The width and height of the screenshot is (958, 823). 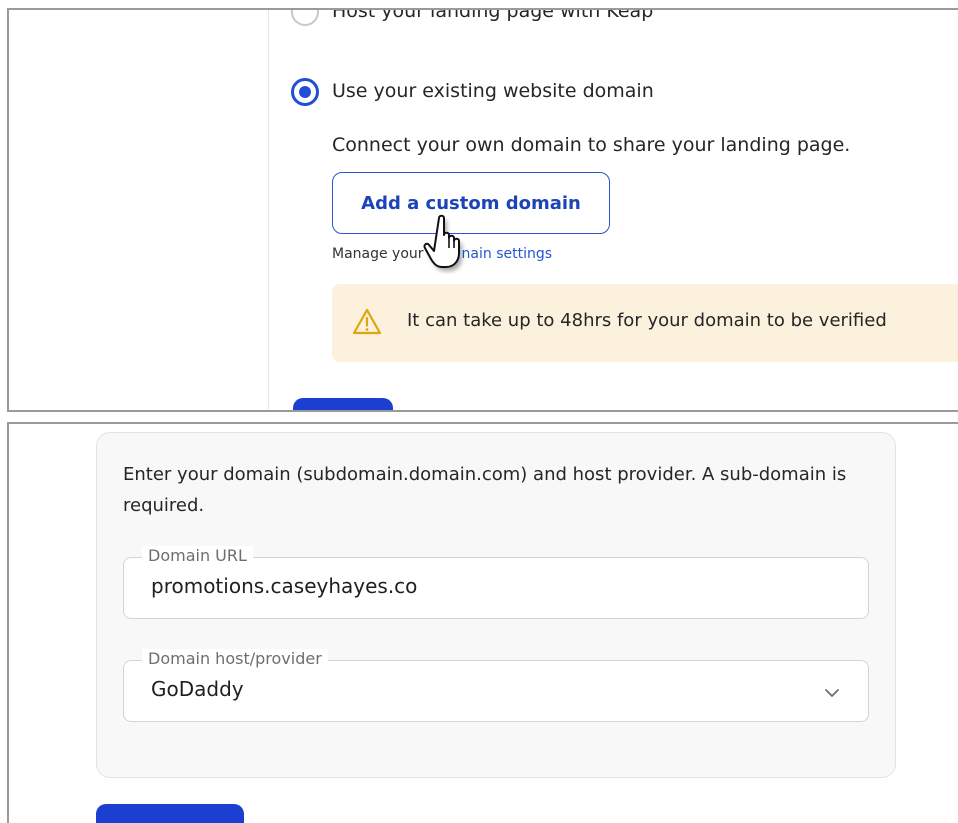 I want to click on radio-host-with-keap, so click(x=305, y=18).